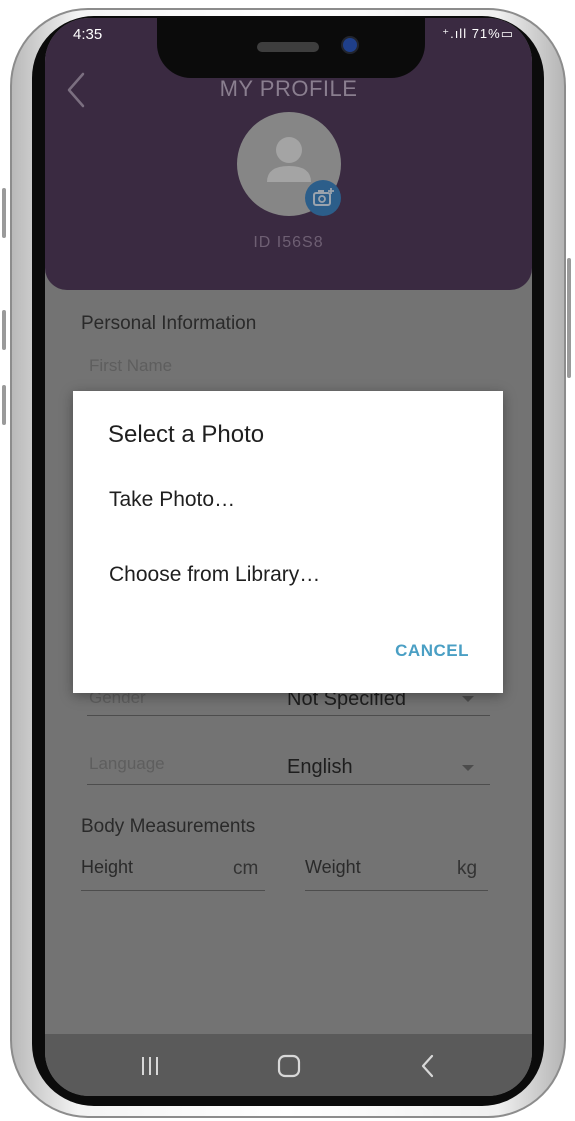  What do you see at coordinates (468, 768) in the screenshot?
I see `language-dropdown-icon` at bounding box center [468, 768].